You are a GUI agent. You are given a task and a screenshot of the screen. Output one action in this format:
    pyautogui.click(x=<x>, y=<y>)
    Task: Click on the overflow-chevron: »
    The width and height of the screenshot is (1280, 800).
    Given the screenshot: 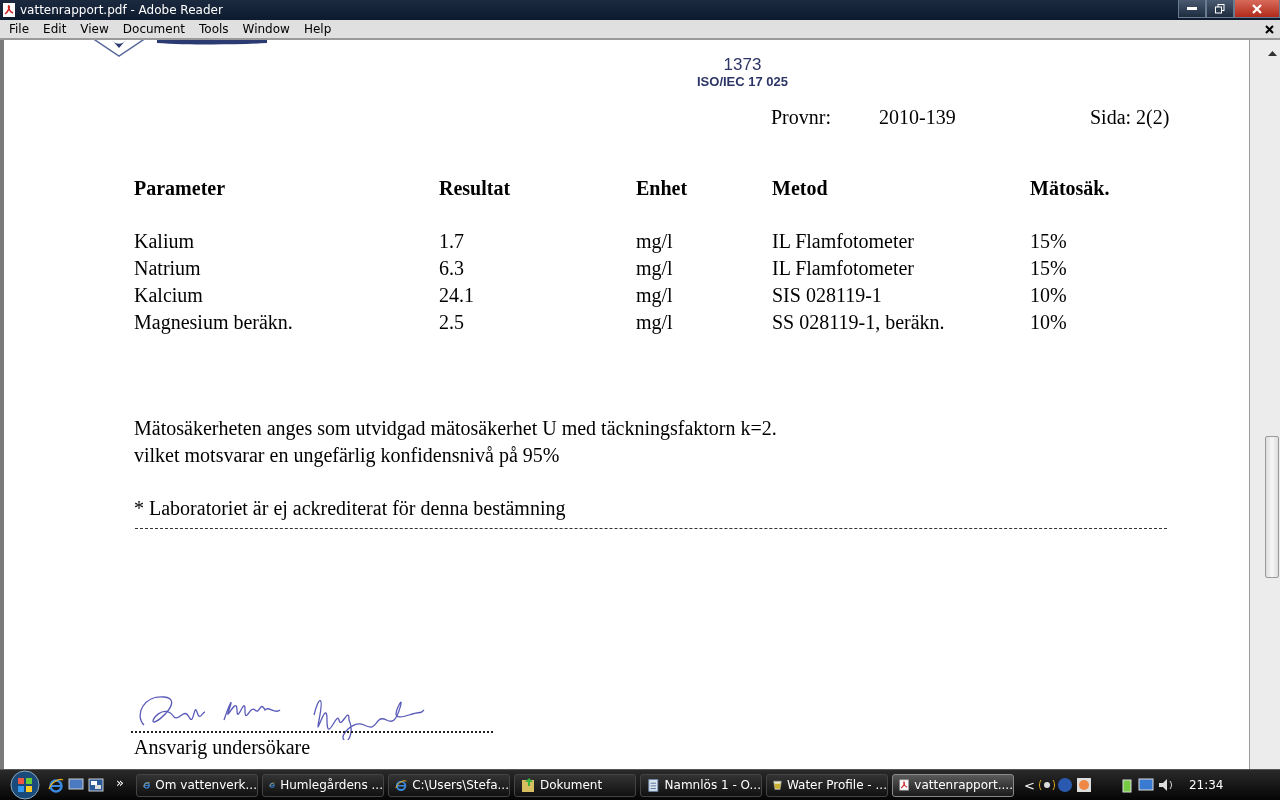 What is the action you would take?
    pyautogui.click(x=120, y=782)
    